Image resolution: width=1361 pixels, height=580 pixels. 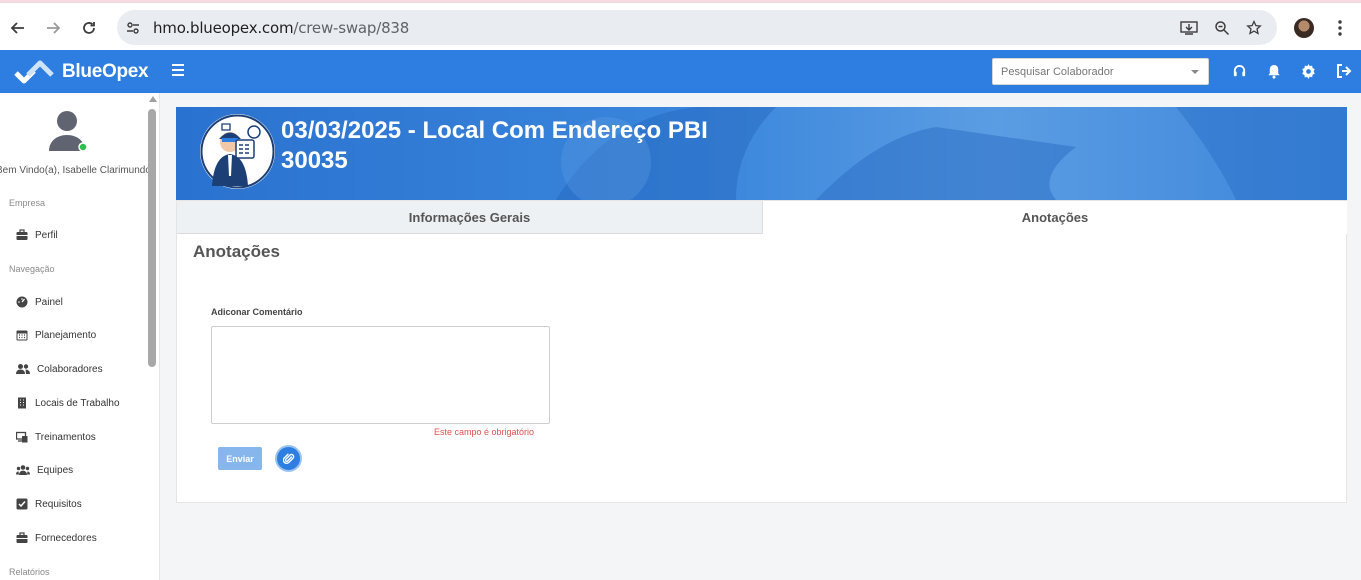 What do you see at coordinates (1344, 71) in the screenshot?
I see `logout-icon` at bounding box center [1344, 71].